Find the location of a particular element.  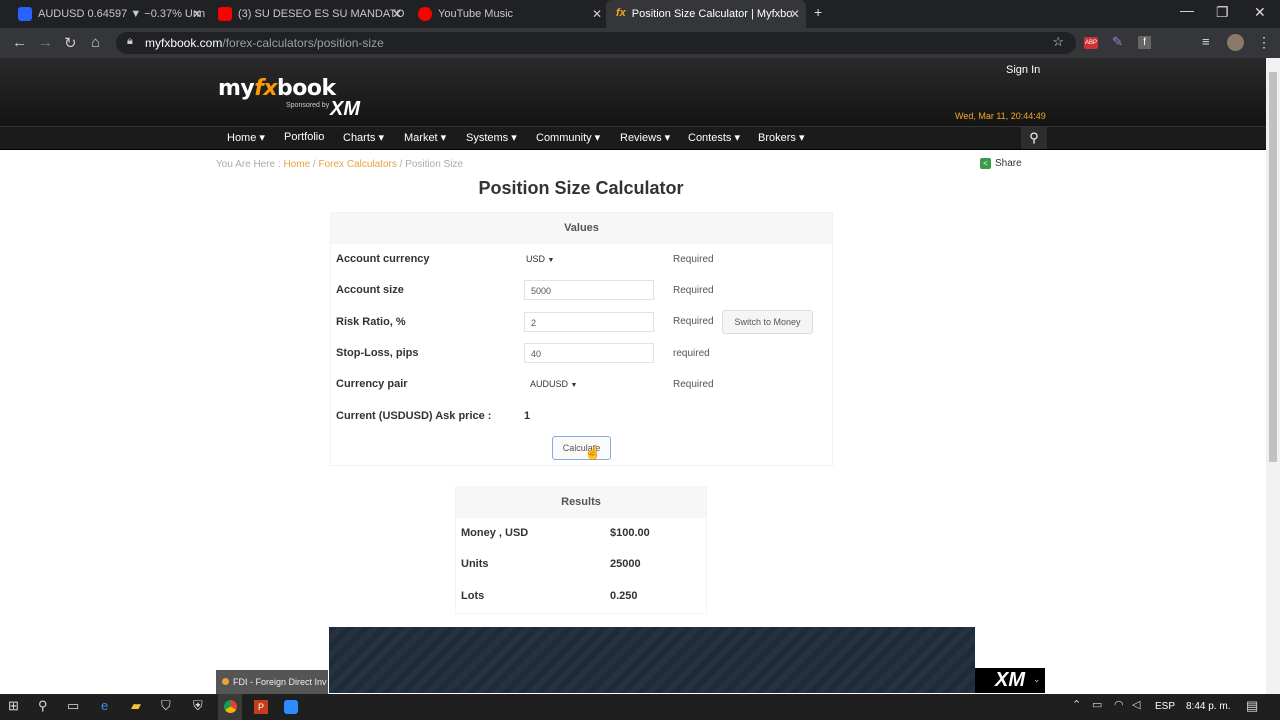

select-value: AUDUSD is located at coordinates (549, 384).